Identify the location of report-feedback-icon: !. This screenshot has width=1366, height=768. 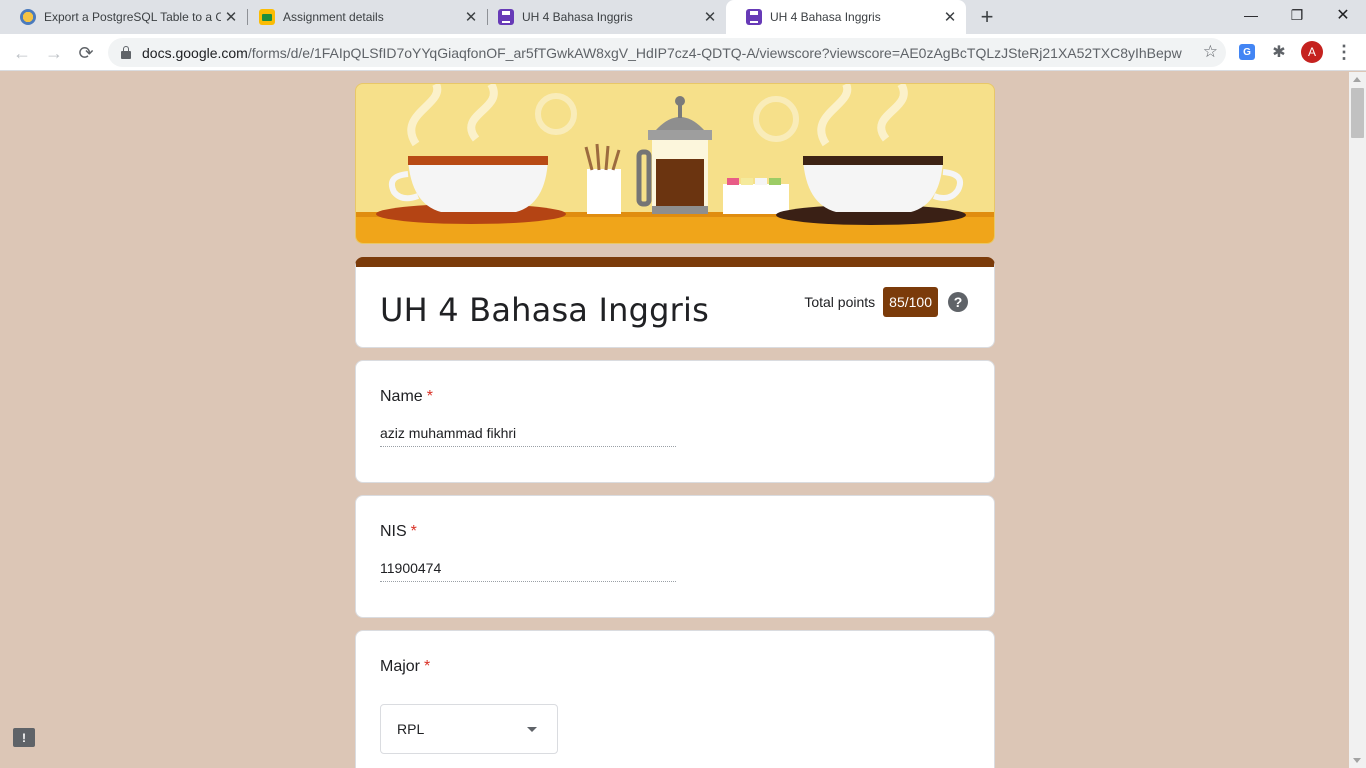
(24, 737).